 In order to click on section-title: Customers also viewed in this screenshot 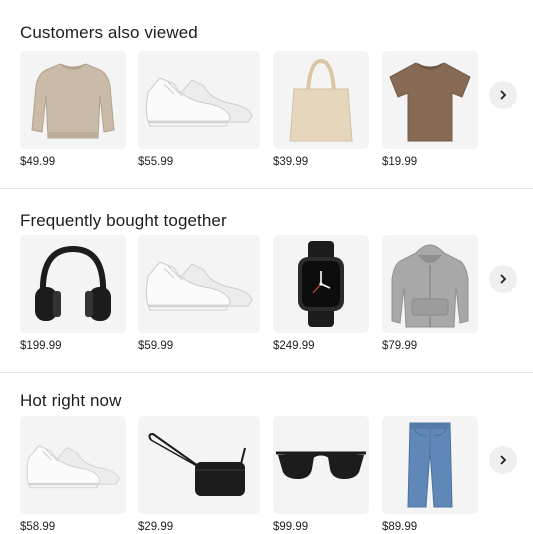, I will do `click(109, 32)`.